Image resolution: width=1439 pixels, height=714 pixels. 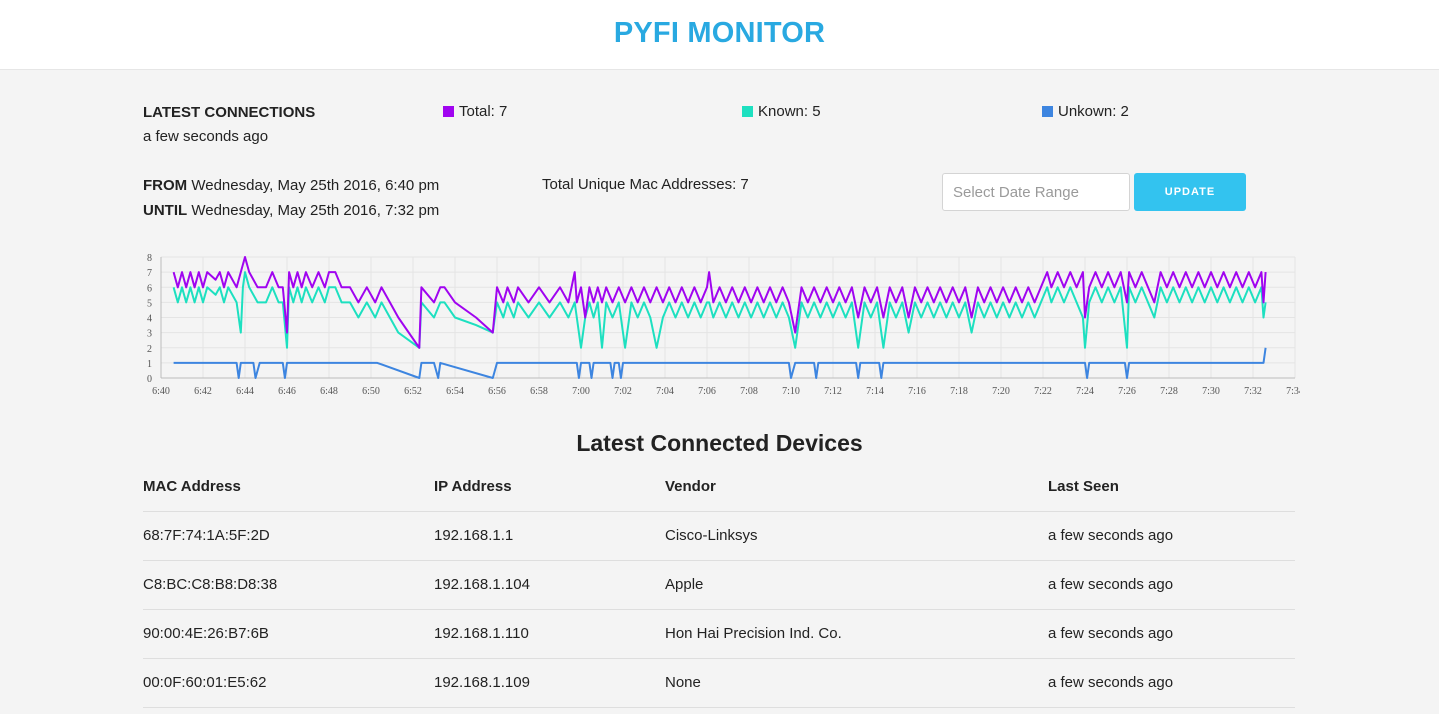 I want to click on devices-title: Latest Connected Devices, so click(x=719, y=443).